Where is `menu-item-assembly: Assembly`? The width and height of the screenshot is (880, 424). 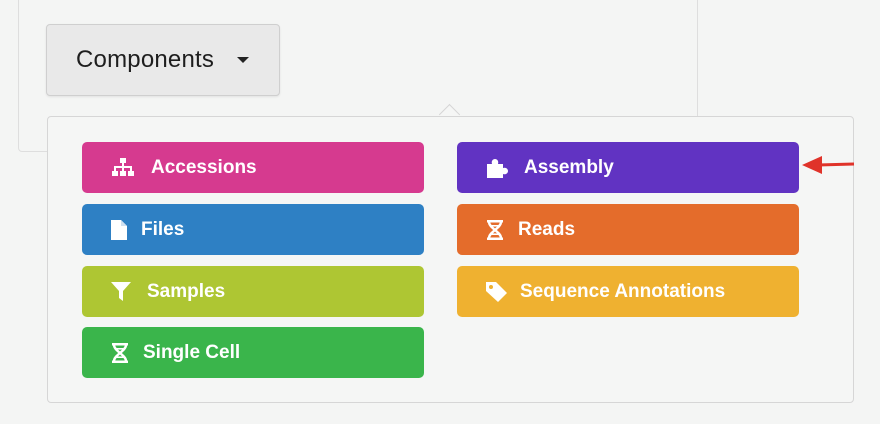
menu-item-assembly: Assembly is located at coordinates (628, 167).